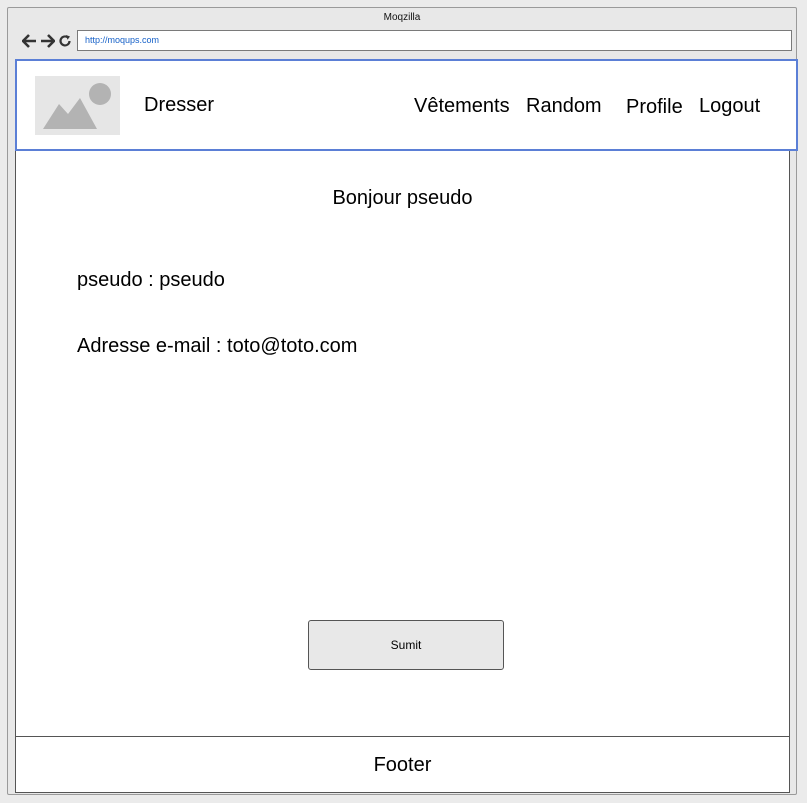 The width and height of the screenshot is (807, 803). Describe the element at coordinates (77, 105) in the screenshot. I see `image-placeholder-icon` at that location.